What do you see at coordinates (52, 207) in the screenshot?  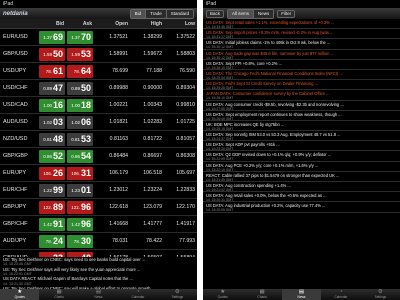 I see `bid-quote-cell: 122. 89` at bounding box center [52, 207].